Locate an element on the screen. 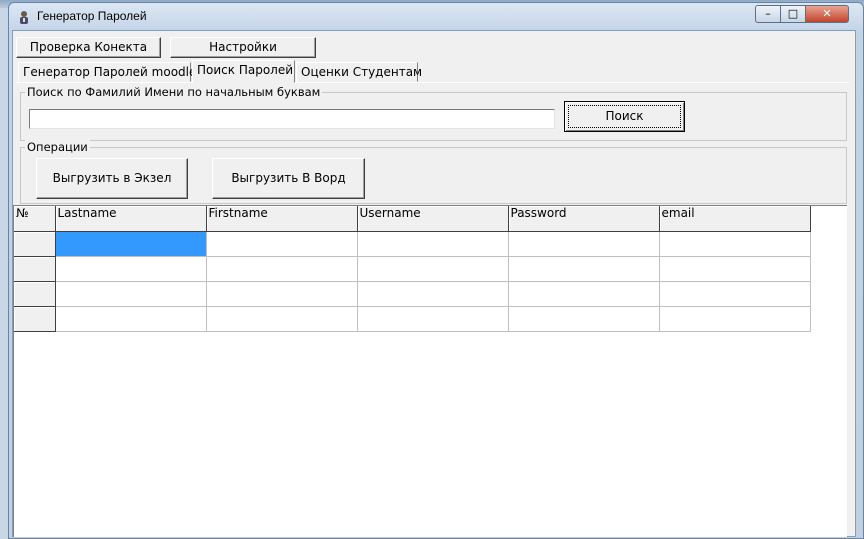 The image size is (864, 539). tab-password-search: Поиск Паролей is located at coordinates (243, 71).